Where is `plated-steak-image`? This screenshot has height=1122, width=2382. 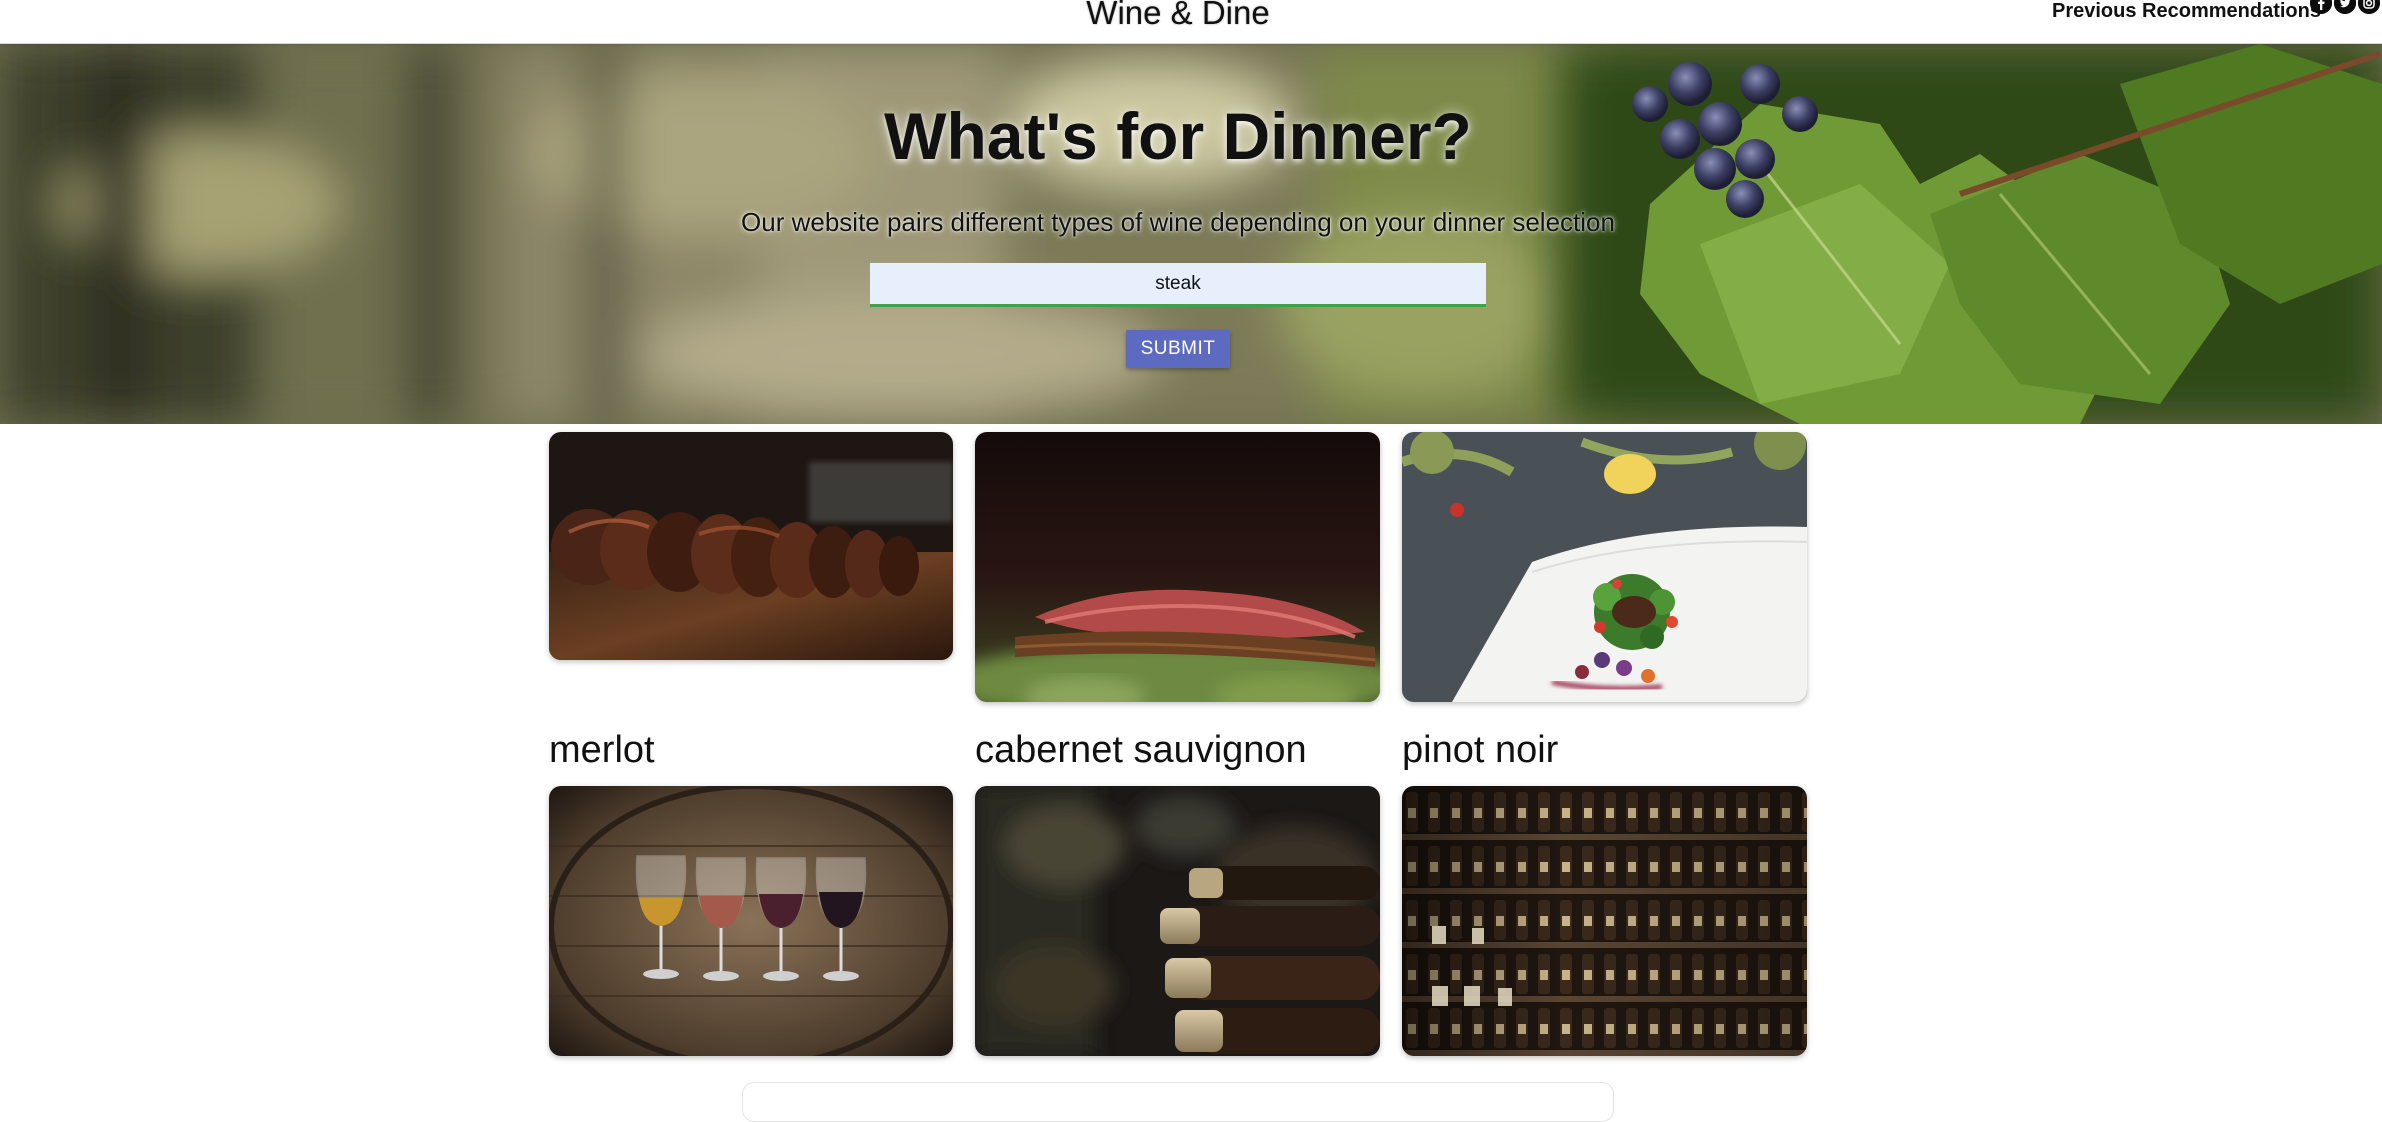 plated-steak-image is located at coordinates (1604, 567).